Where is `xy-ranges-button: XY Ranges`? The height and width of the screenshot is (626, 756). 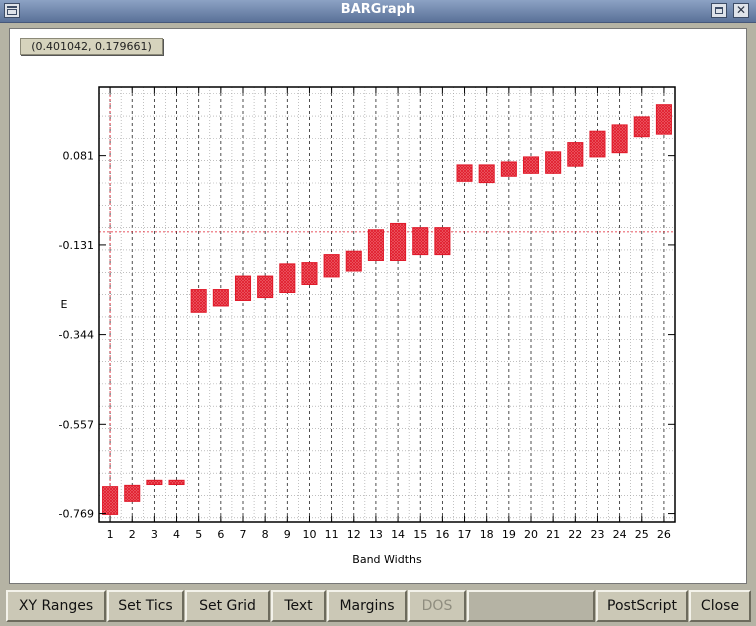
xy-ranges-button: XY Ranges is located at coordinates (56, 606).